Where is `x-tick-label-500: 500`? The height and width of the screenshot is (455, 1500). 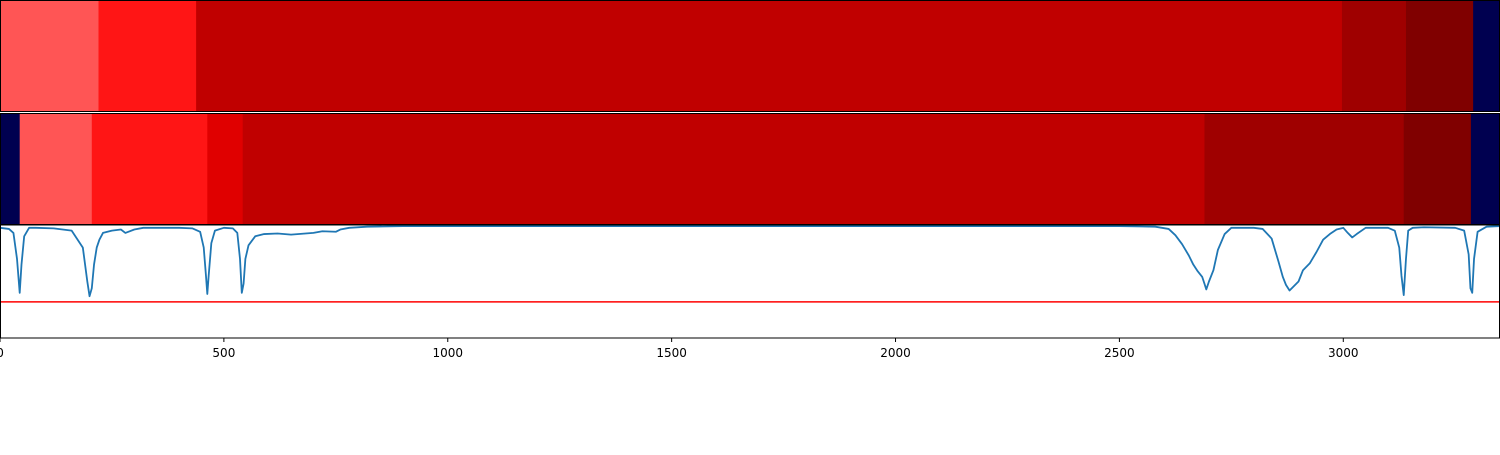 x-tick-label-500: 500 is located at coordinates (223, 353).